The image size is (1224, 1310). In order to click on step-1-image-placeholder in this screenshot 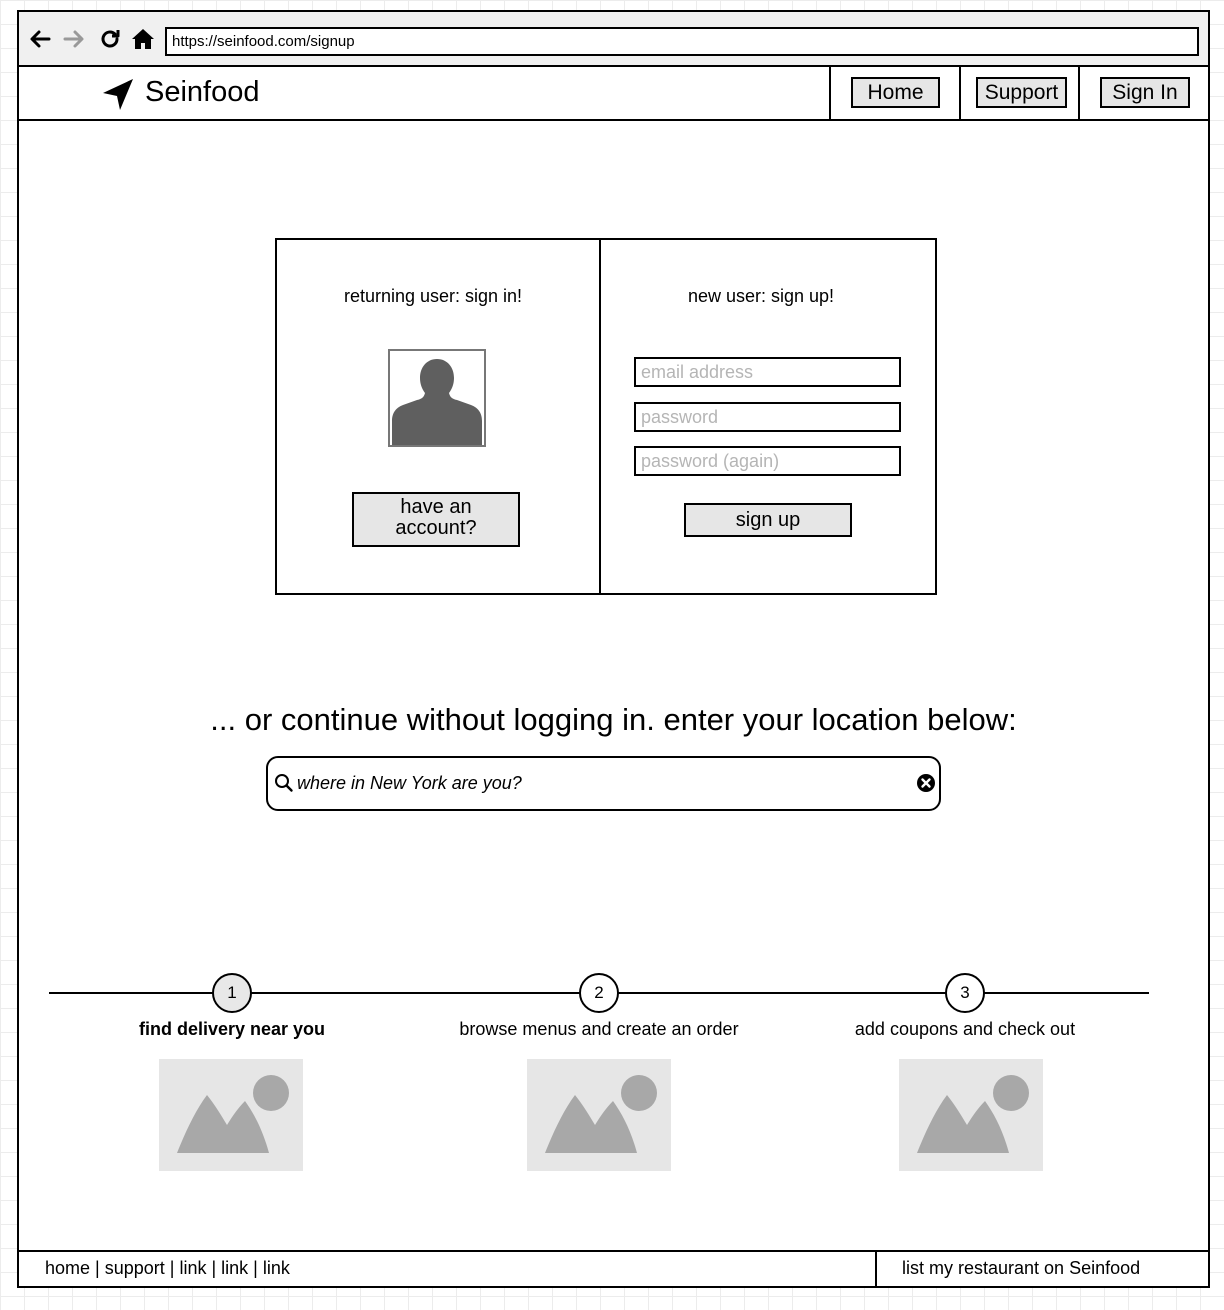, I will do `click(231, 1115)`.